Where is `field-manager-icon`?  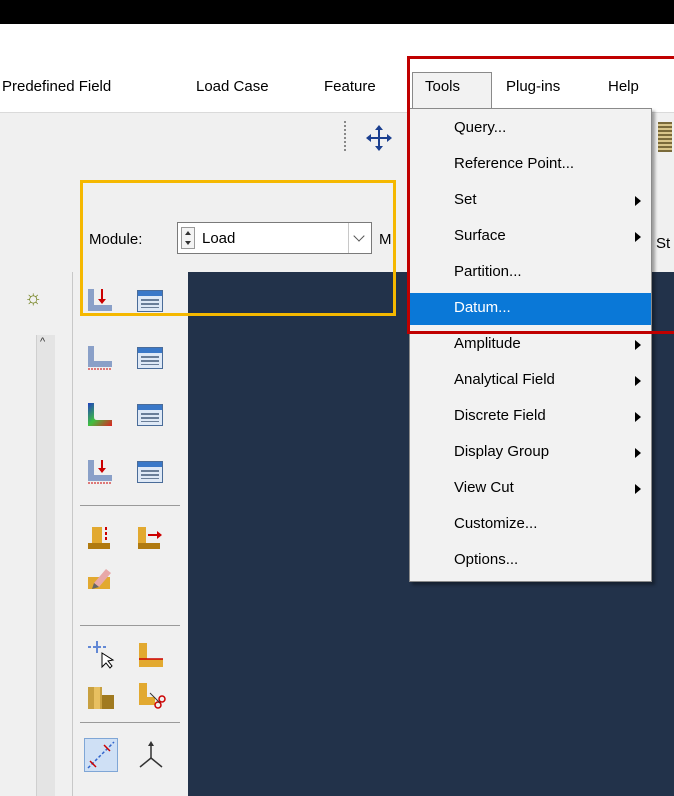
field-manager-icon is located at coordinates (150, 415).